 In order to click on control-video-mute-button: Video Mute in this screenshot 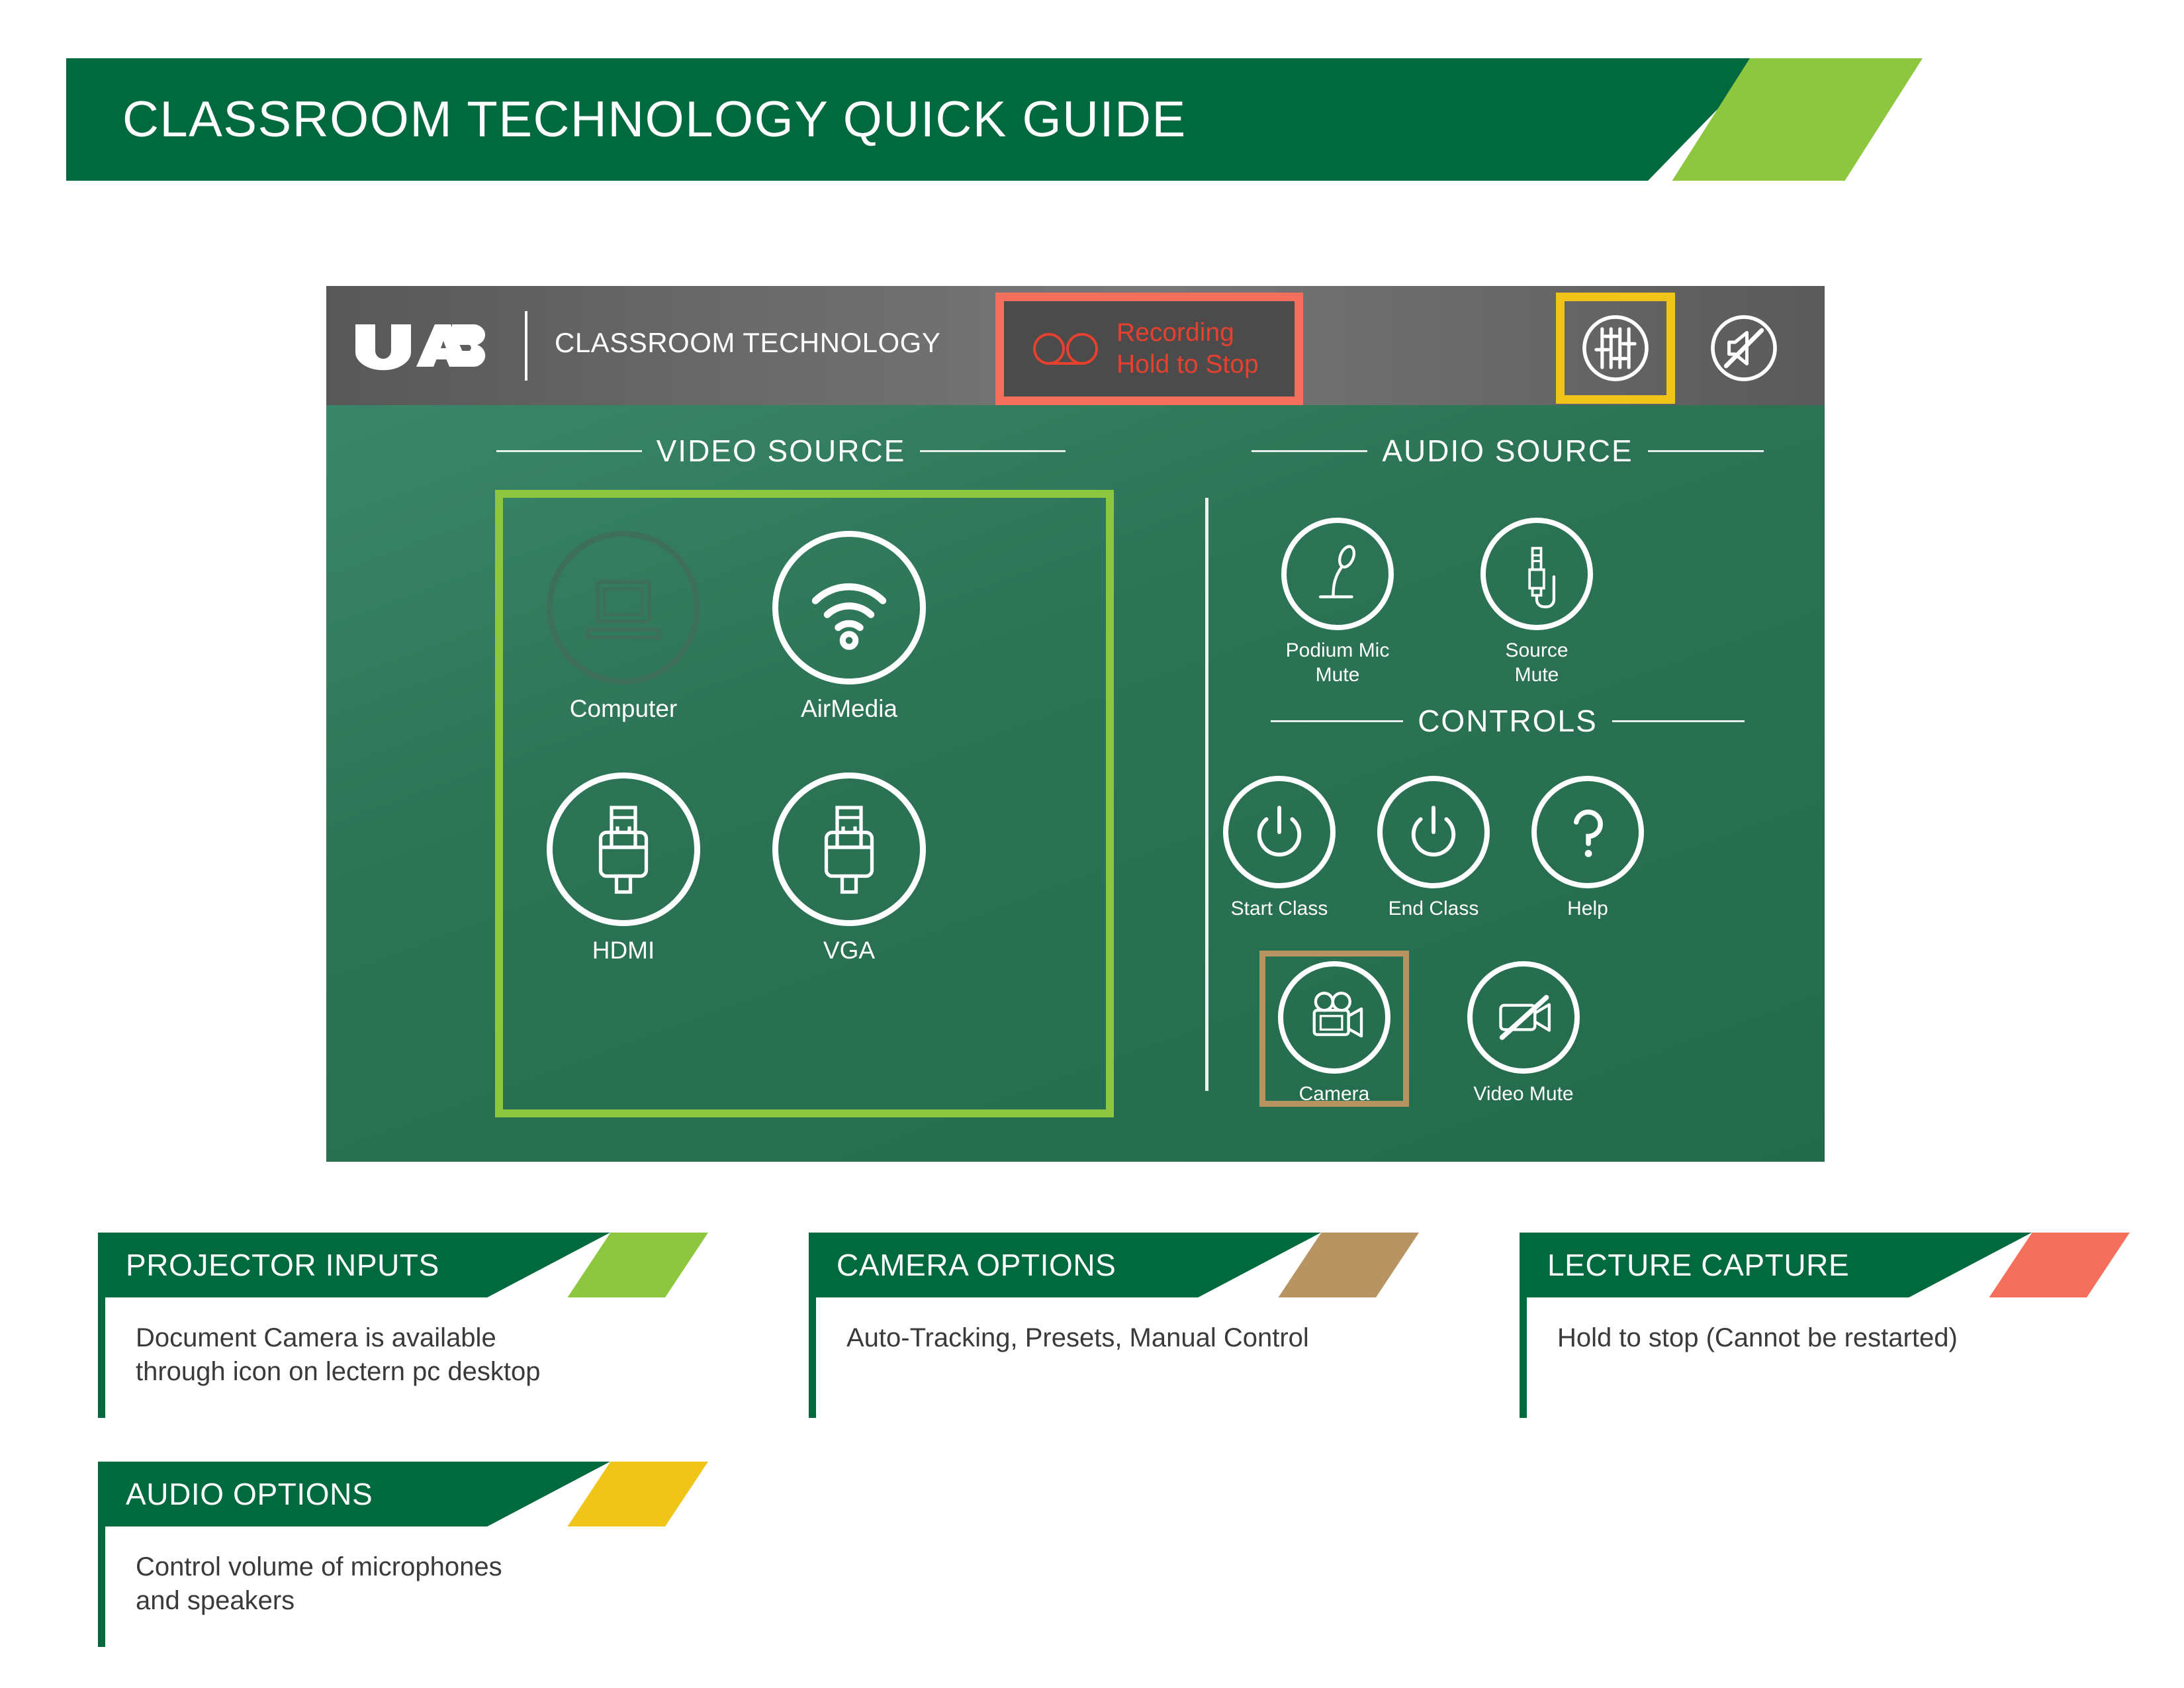, I will do `click(1524, 1034)`.